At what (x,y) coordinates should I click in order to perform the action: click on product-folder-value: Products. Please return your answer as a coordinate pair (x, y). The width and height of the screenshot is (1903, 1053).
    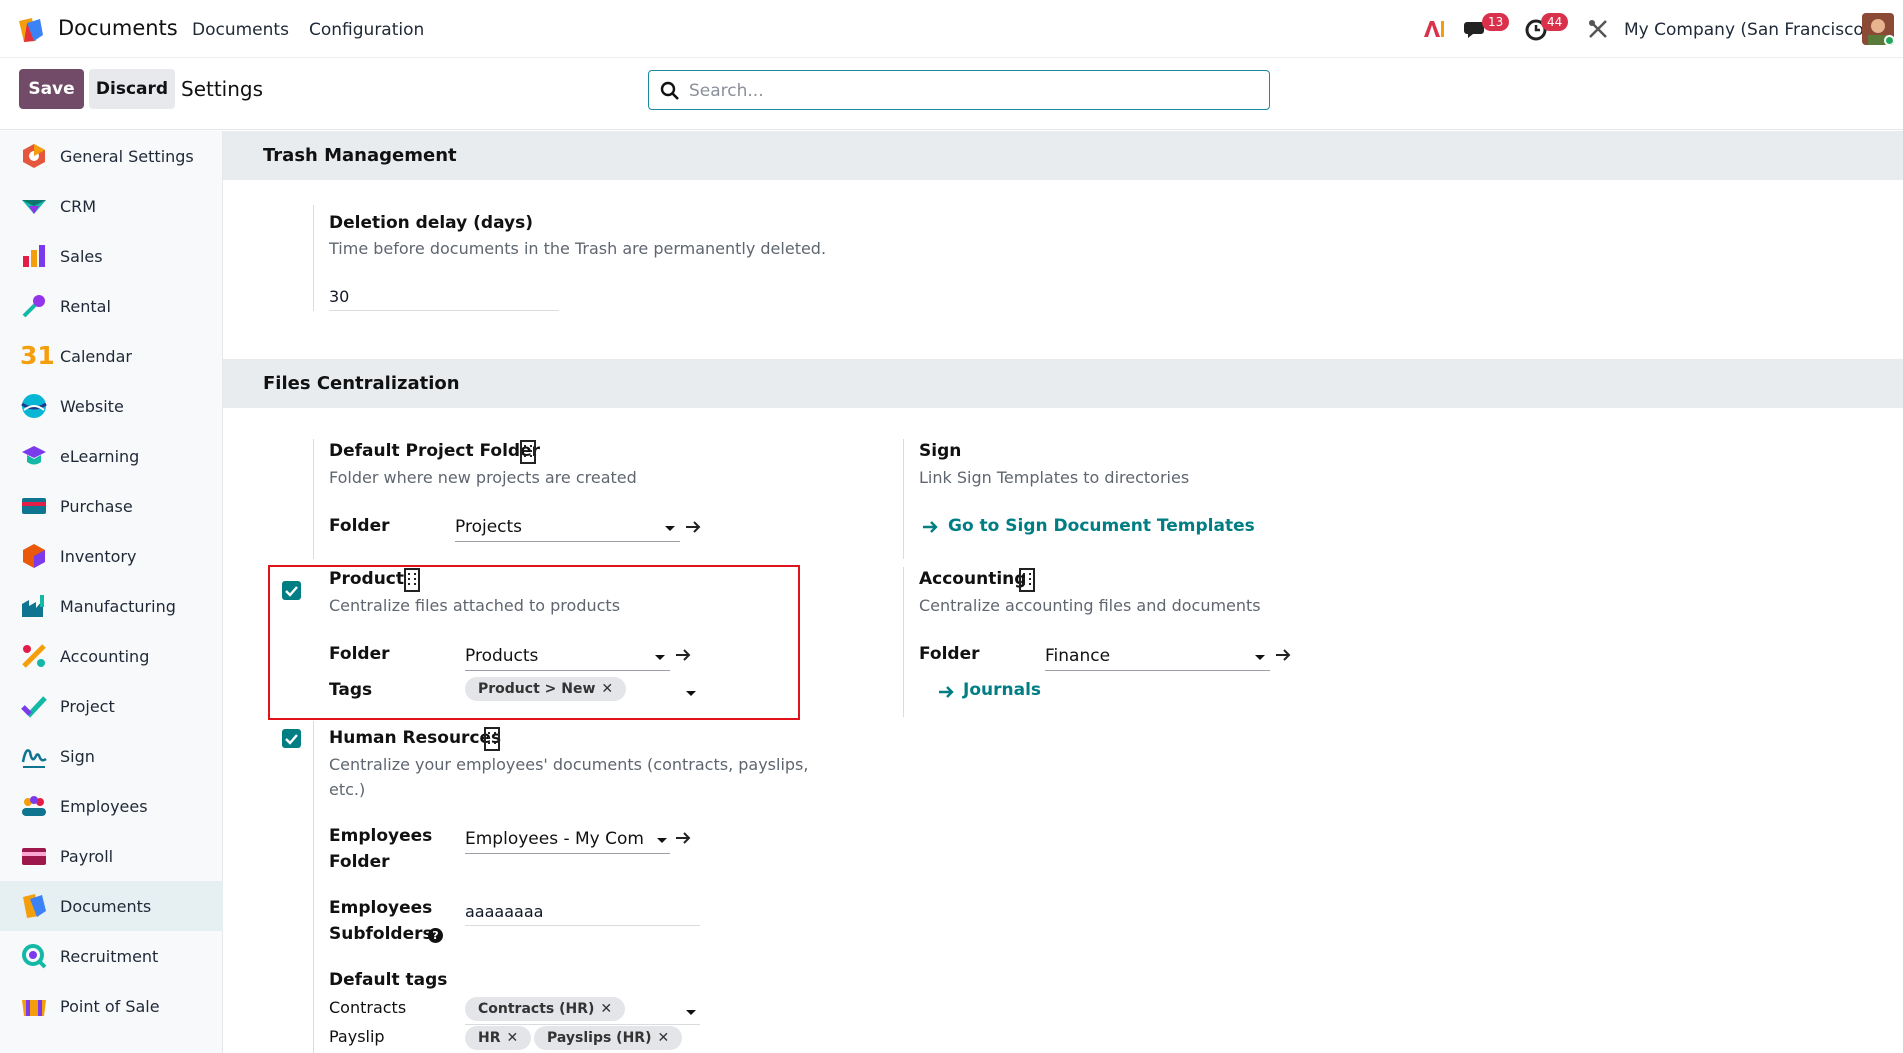
    Looking at the image, I should click on (502, 656).